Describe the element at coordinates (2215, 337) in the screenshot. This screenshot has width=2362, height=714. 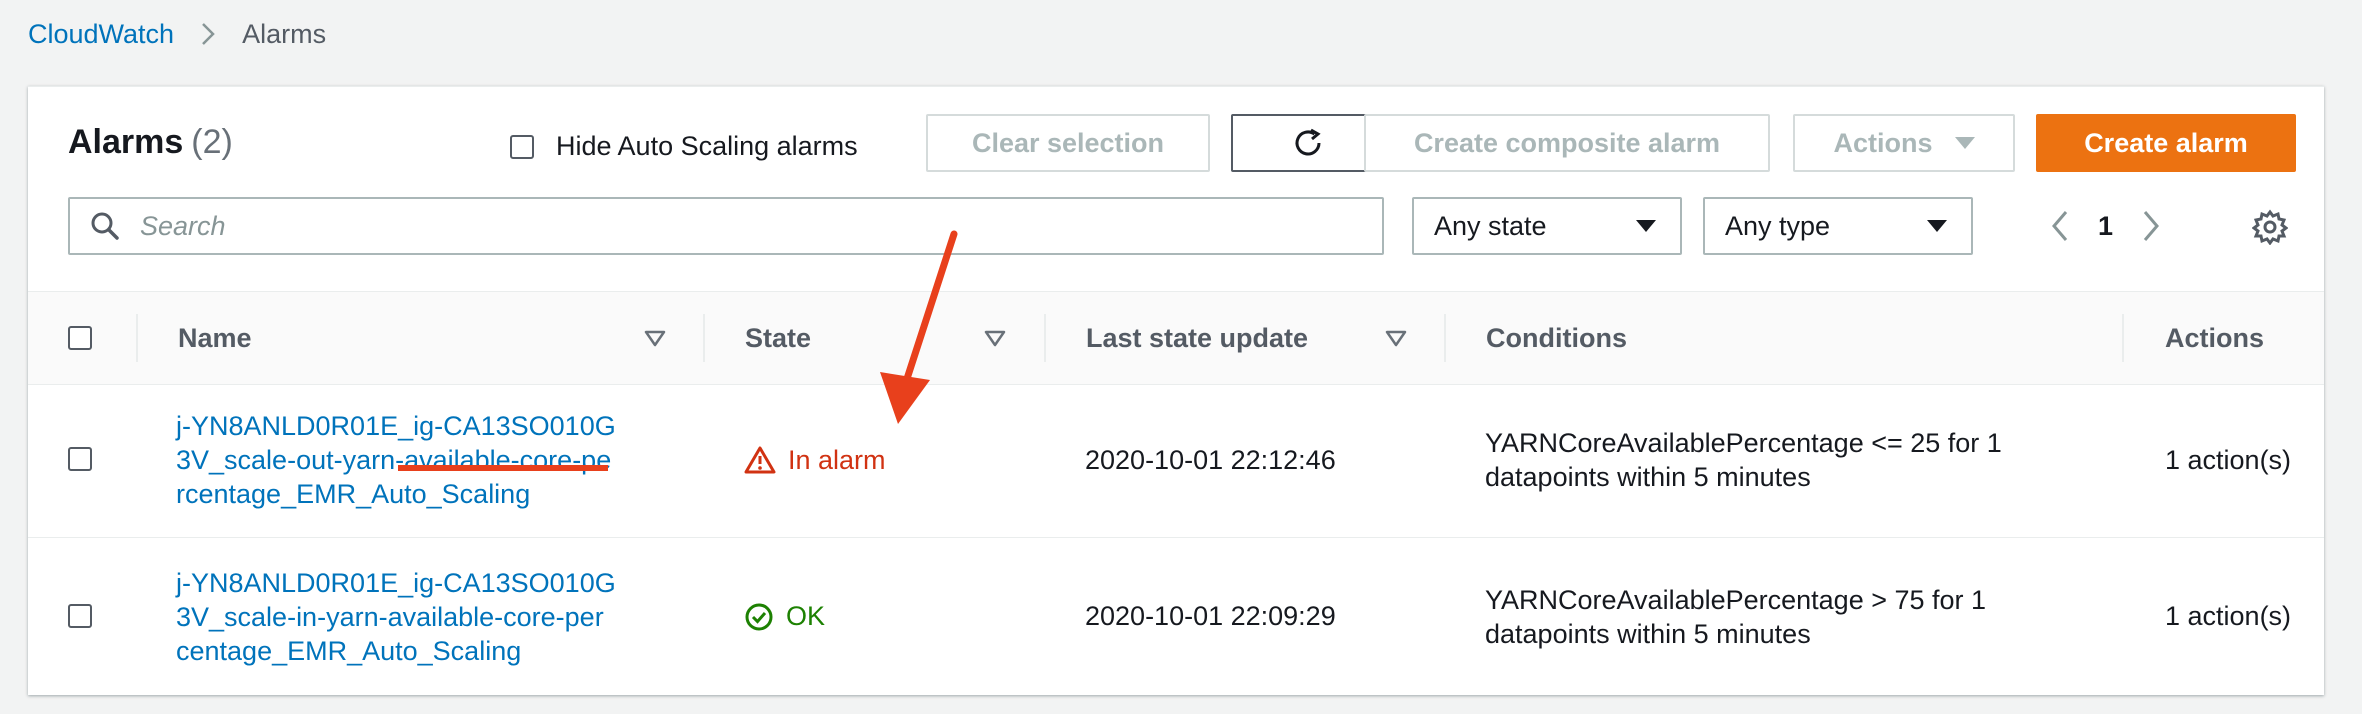
I see `column-header-actions: Actions` at that location.